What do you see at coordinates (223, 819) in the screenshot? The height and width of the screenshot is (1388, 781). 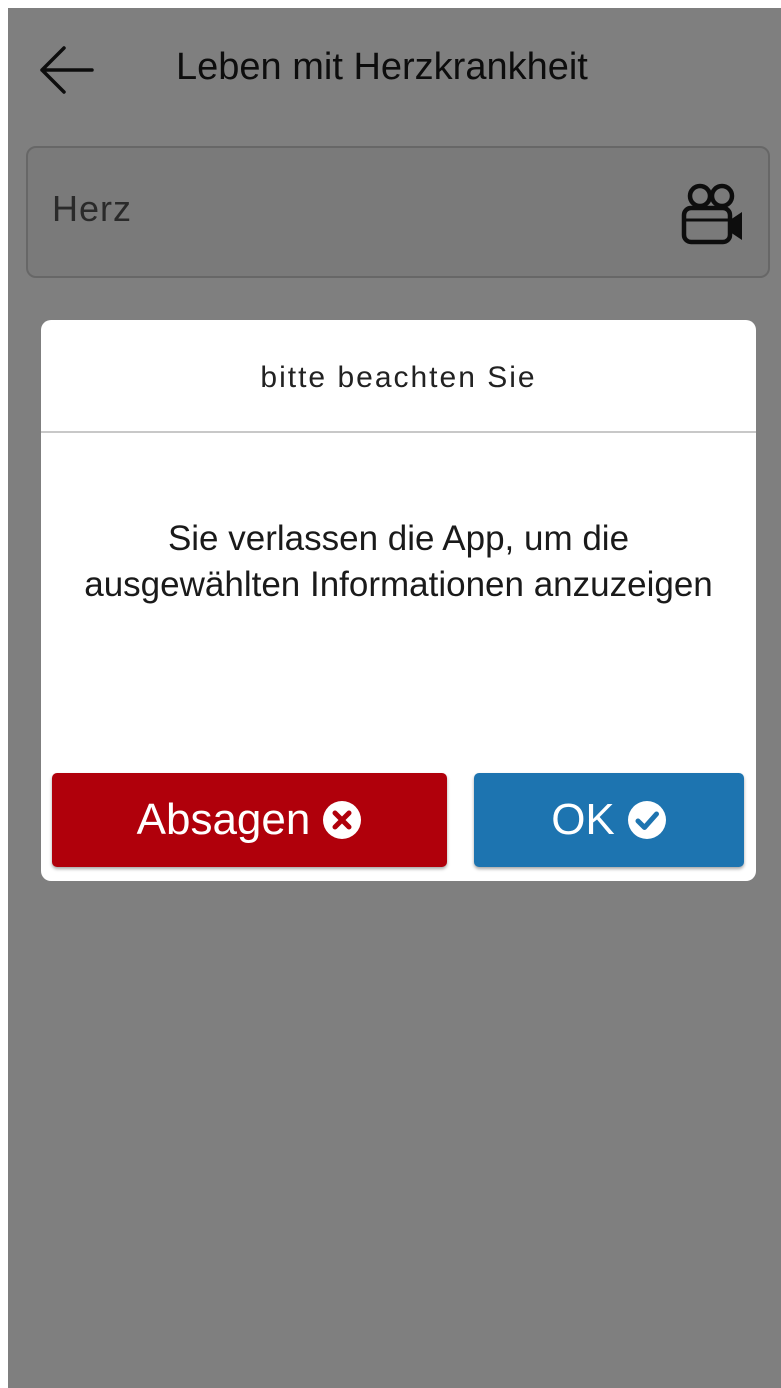 I see `cancel-button-label: Absagen` at bounding box center [223, 819].